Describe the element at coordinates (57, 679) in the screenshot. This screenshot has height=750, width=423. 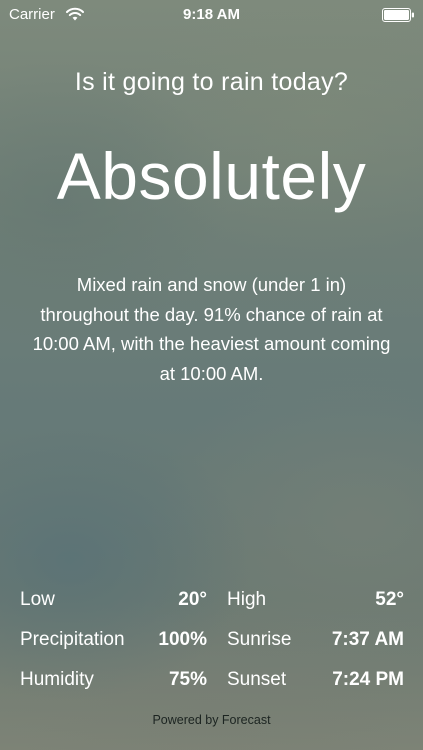
I see `humidity-label: Humidity` at that location.